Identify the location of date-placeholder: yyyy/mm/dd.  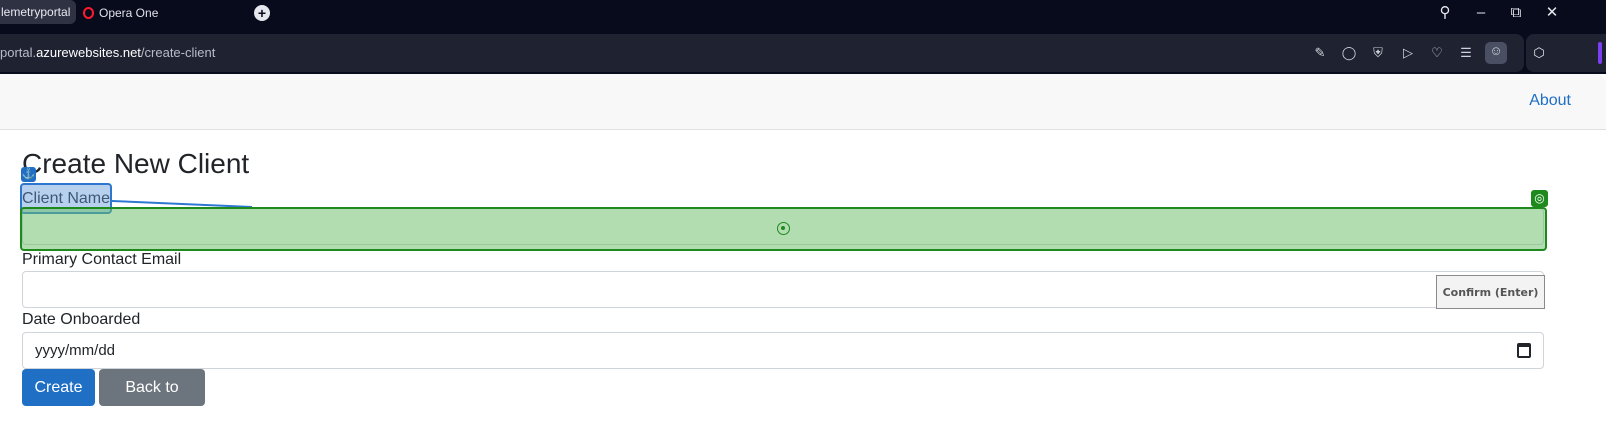
(75, 350).